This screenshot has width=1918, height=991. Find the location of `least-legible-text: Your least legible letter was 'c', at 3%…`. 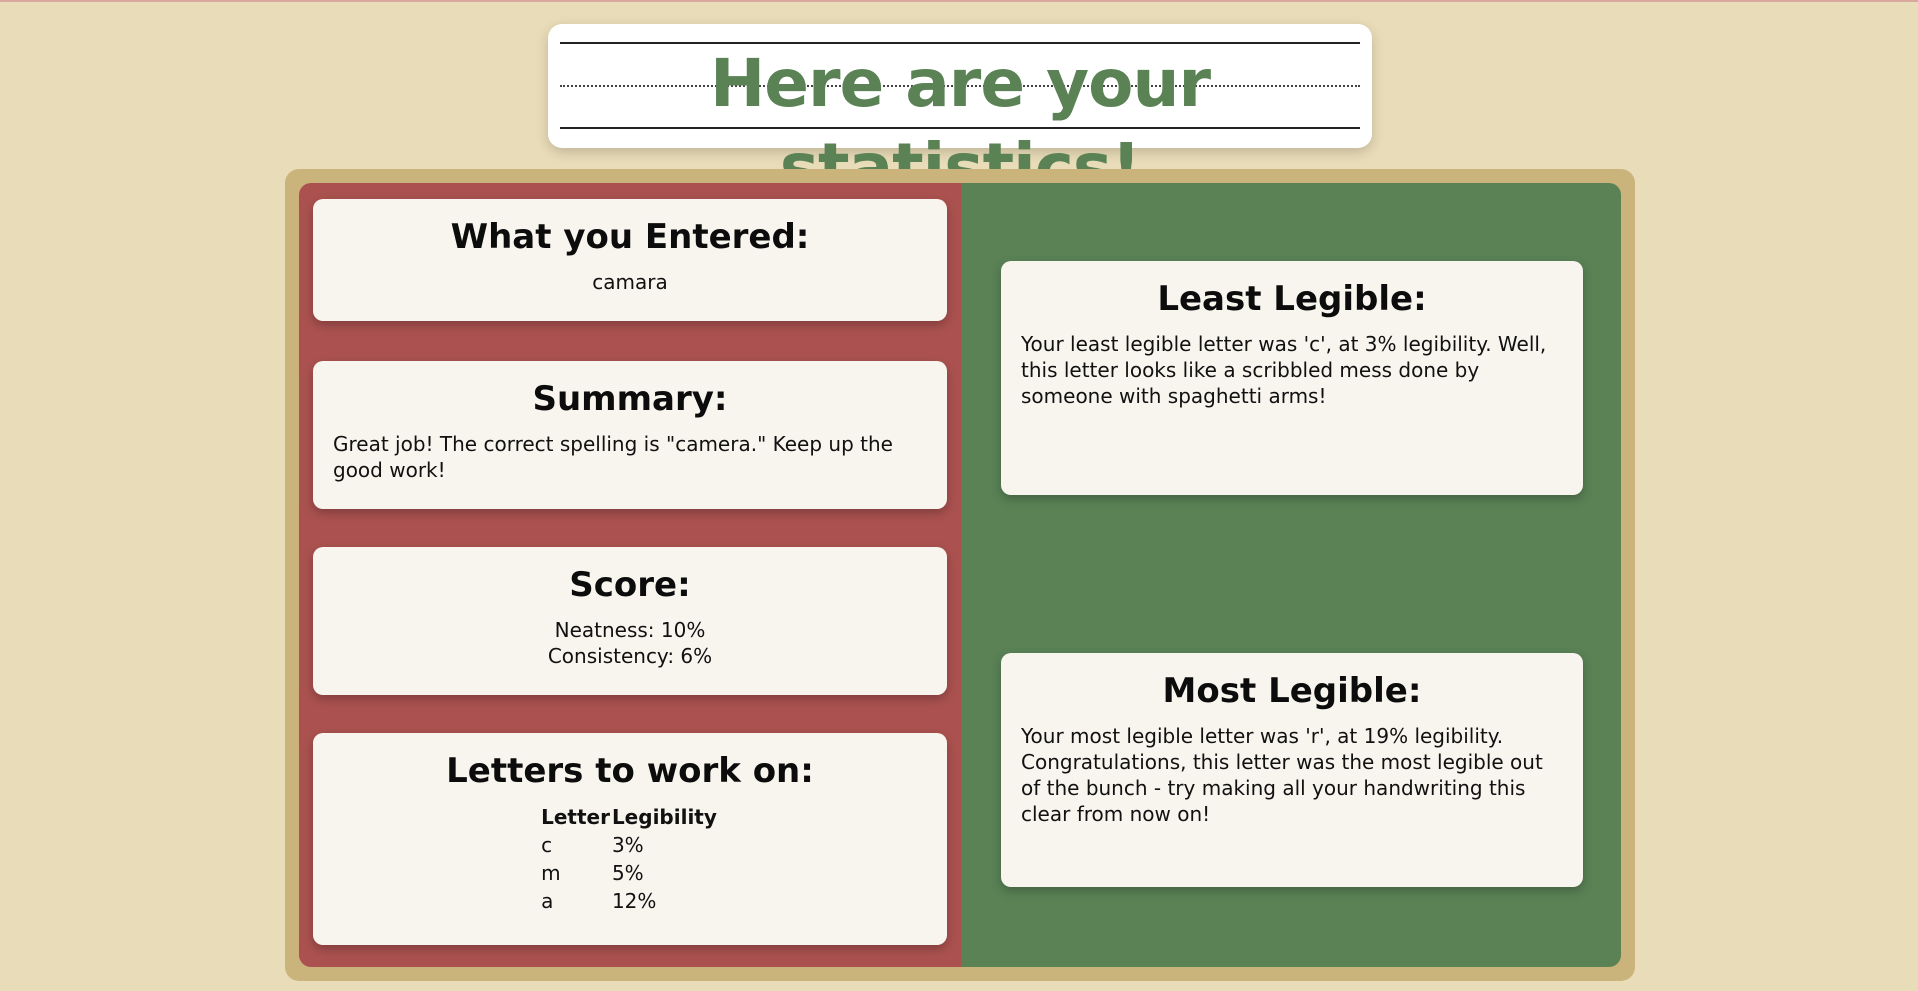

least-legible-text: Your least legible letter was 'c', at 3%… is located at coordinates (1284, 370).